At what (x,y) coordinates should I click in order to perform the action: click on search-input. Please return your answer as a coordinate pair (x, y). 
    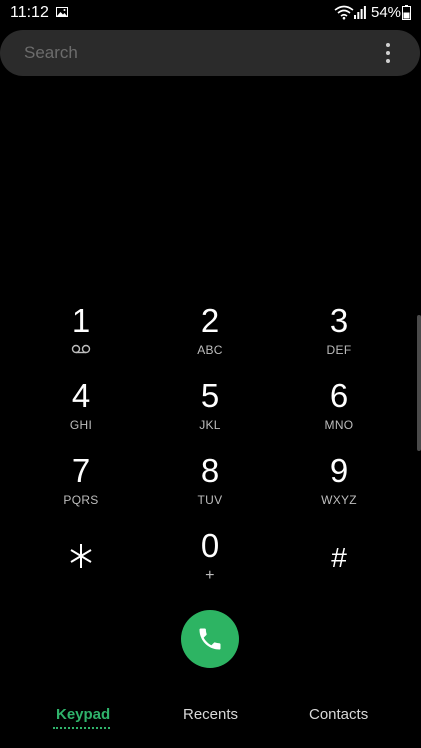
    Looking at the image, I should click on (194, 53).